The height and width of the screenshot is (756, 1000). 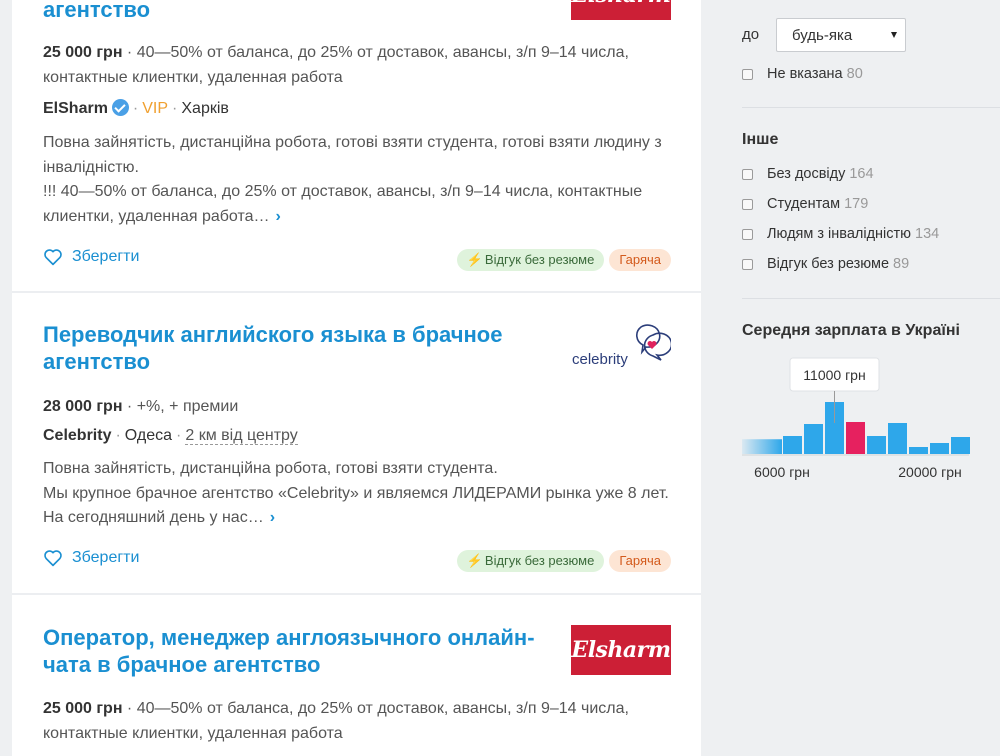 What do you see at coordinates (120, 107) in the screenshot?
I see `verified-check-icon` at bounding box center [120, 107].